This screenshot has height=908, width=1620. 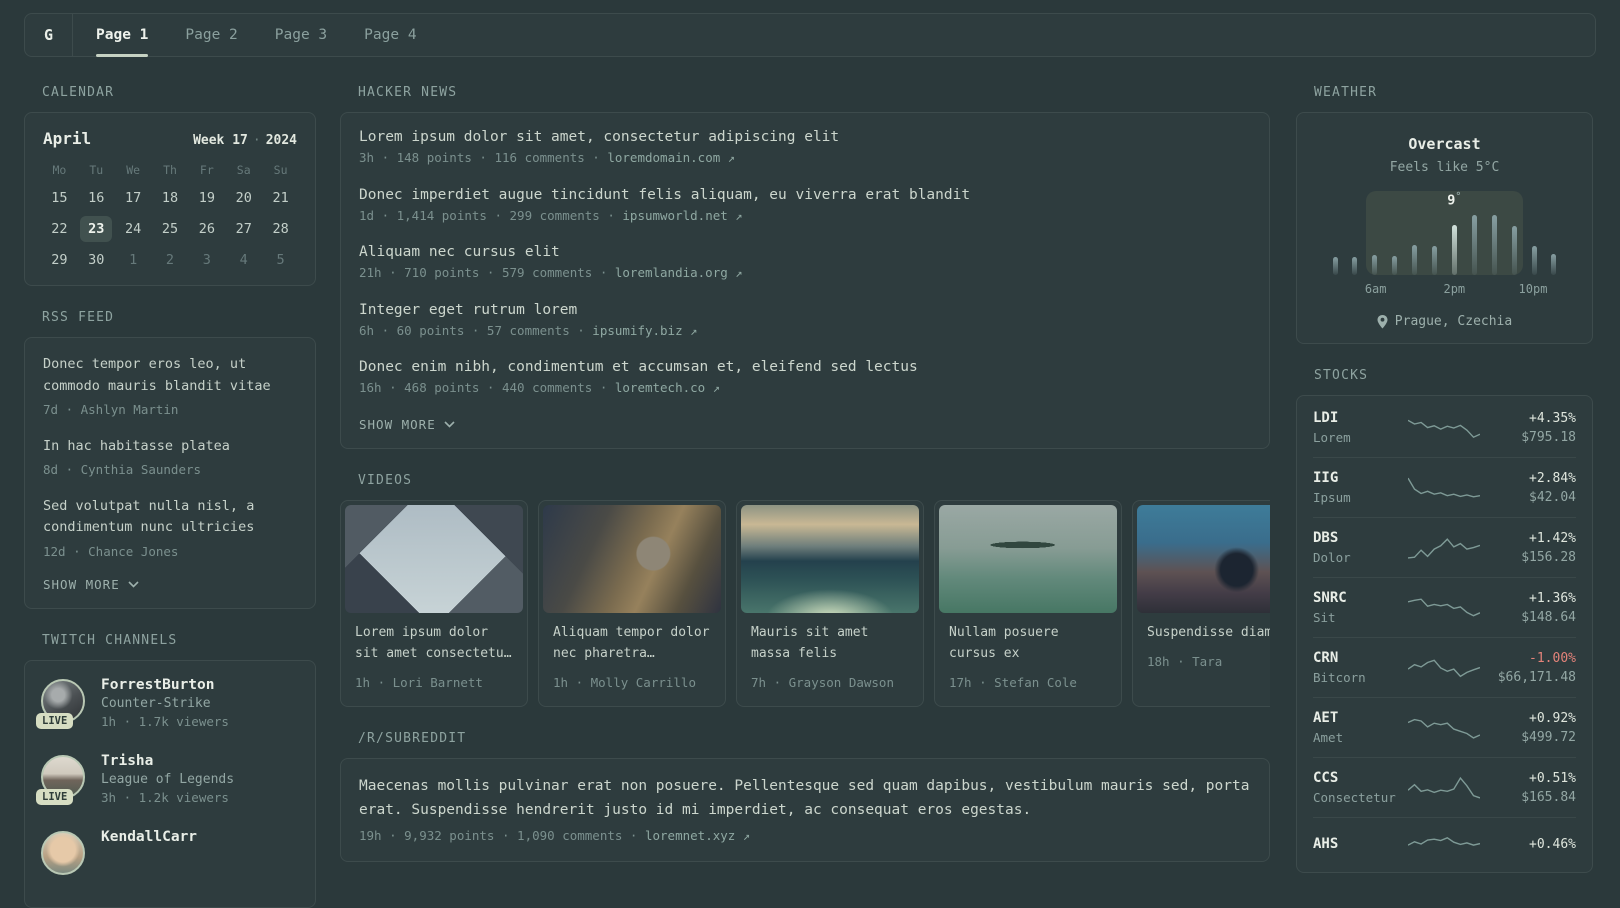 What do you see at coordinates (1529, 844) in the screenshot?
I see `stock-values: +0.46%` at bounding box center [1529, 844].